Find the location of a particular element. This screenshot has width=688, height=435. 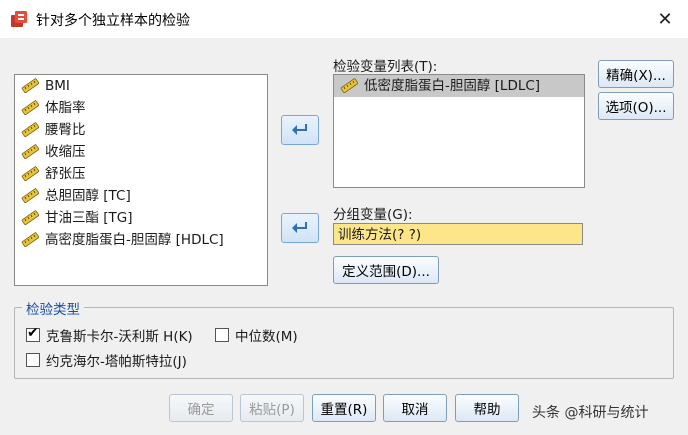

list-item: 舒张压 is located at coordinates (141, 174).